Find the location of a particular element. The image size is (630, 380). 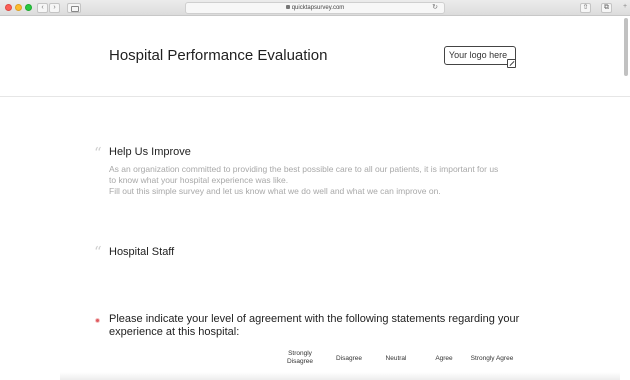

scale-header-disagree: Disagree is located at coordinates (348, 358).